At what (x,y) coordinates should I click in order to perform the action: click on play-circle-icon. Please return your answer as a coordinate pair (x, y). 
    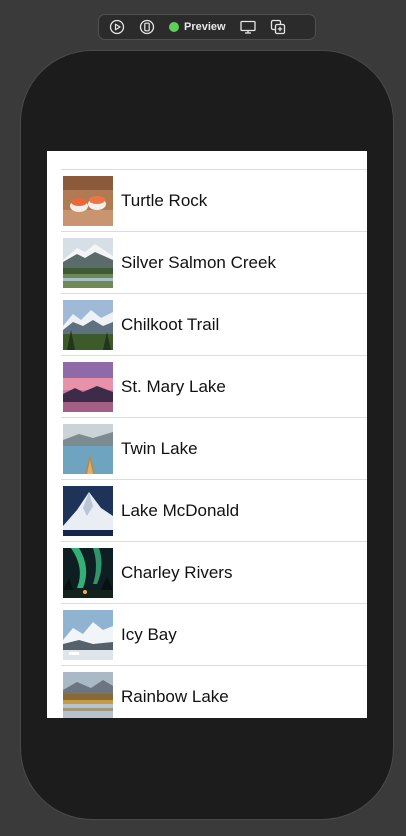
    Looking at the image, I should click on (117, 27).